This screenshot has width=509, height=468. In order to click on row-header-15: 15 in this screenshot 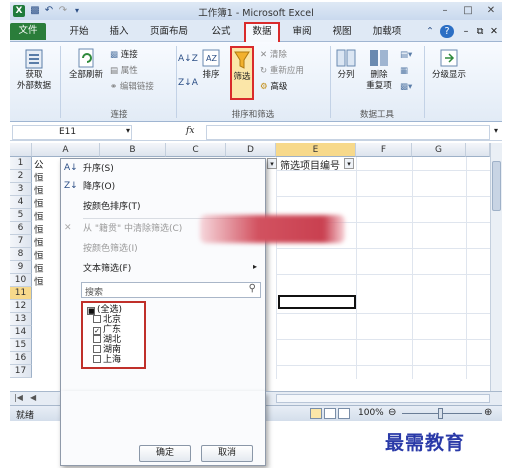, I will do `click(21, 345)`.